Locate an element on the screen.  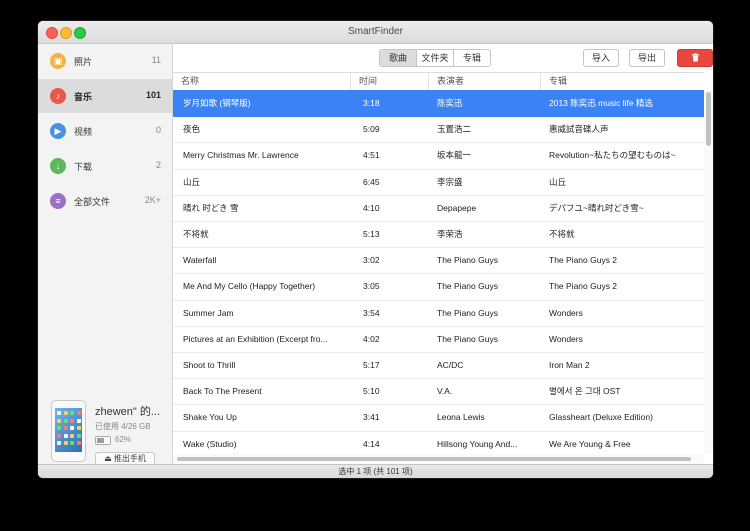
table-row: Summer Jam 3:54 The Piano Guys Wonders is located at coordinates (438, 313).